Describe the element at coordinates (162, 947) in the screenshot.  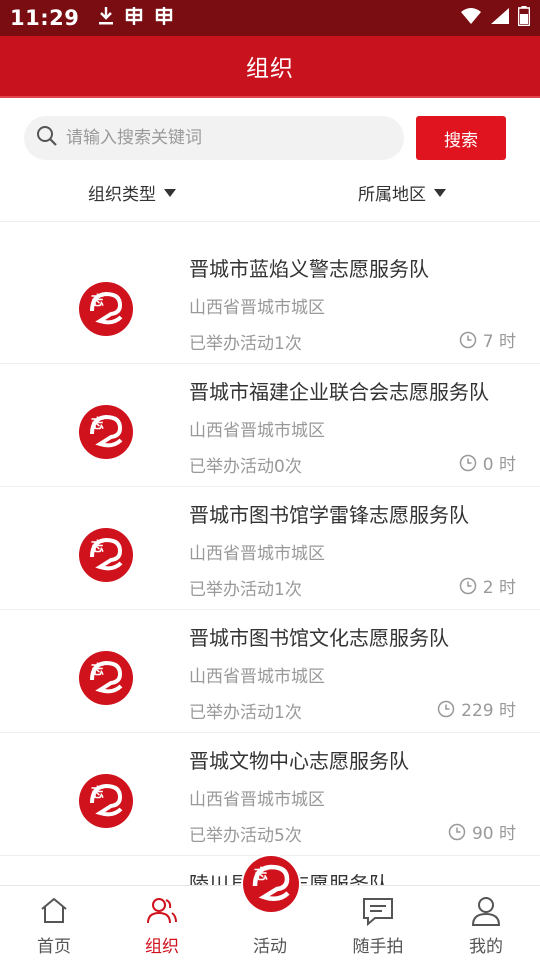
I see `nav-label-organization: 组织` at that location.